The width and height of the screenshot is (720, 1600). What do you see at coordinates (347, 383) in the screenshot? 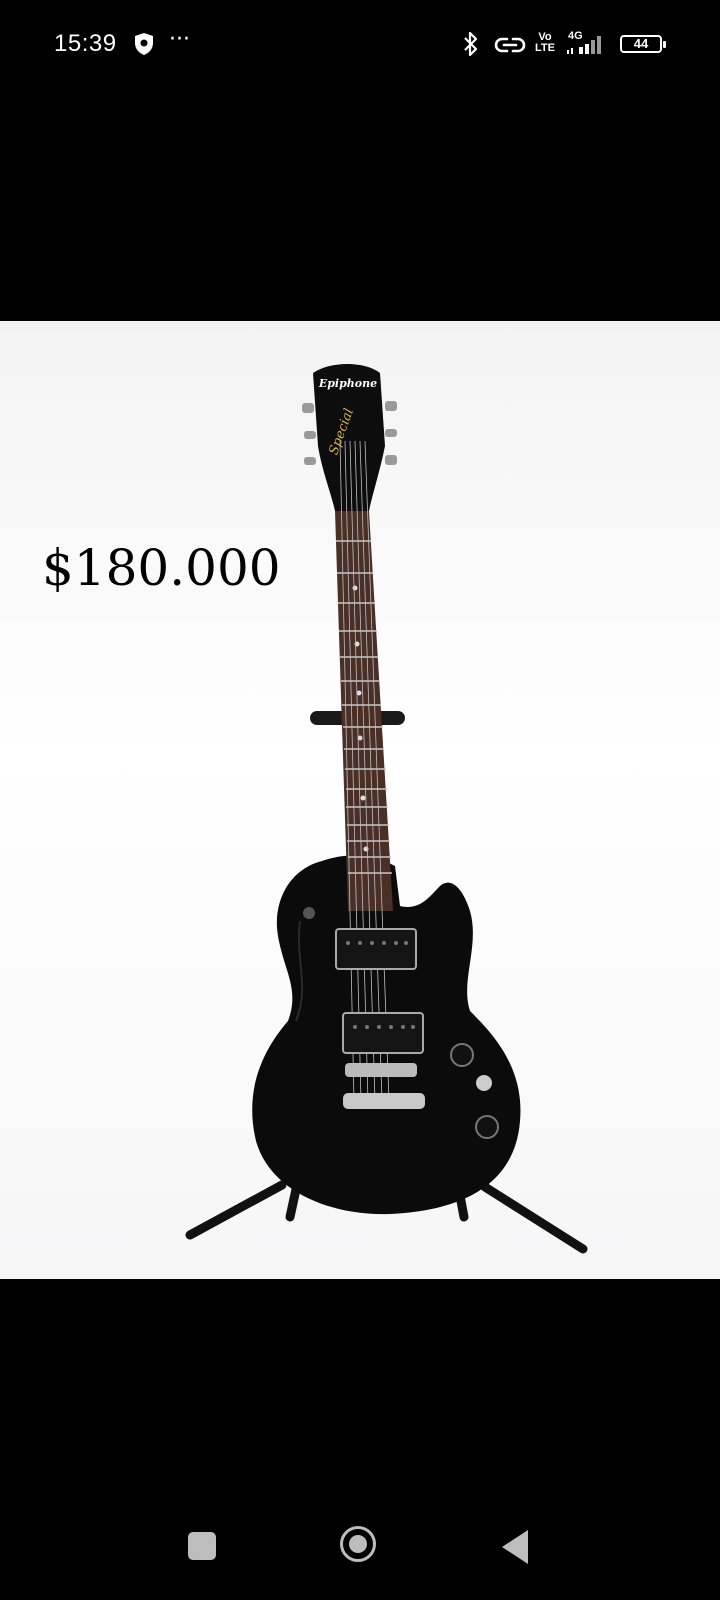
I see `headstock-brand: Epiphone` at bounding box center [347, 383].